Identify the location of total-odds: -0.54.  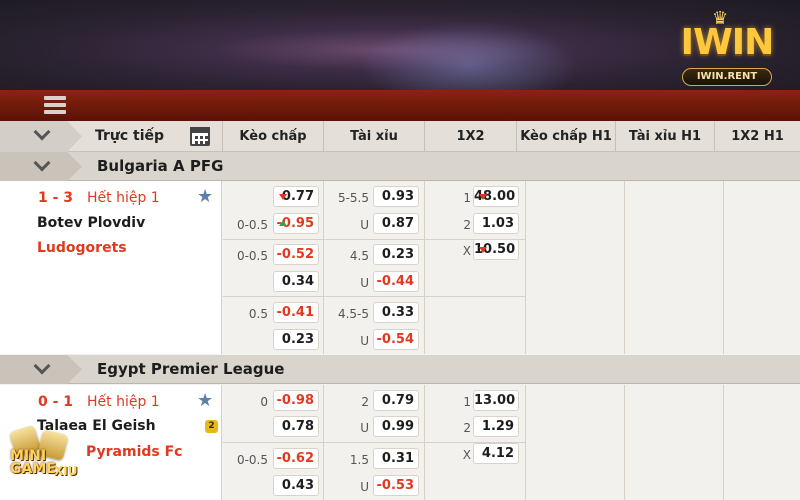
(396, 339).